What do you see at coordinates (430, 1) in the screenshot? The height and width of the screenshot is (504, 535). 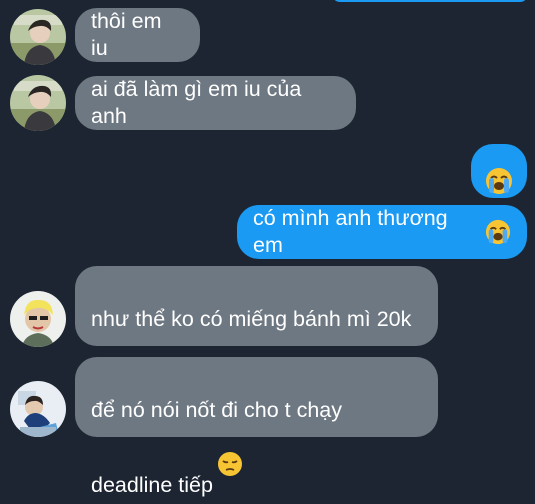 I see `previous-outgoing-bubble-edge` at bounding box center [430, 1].